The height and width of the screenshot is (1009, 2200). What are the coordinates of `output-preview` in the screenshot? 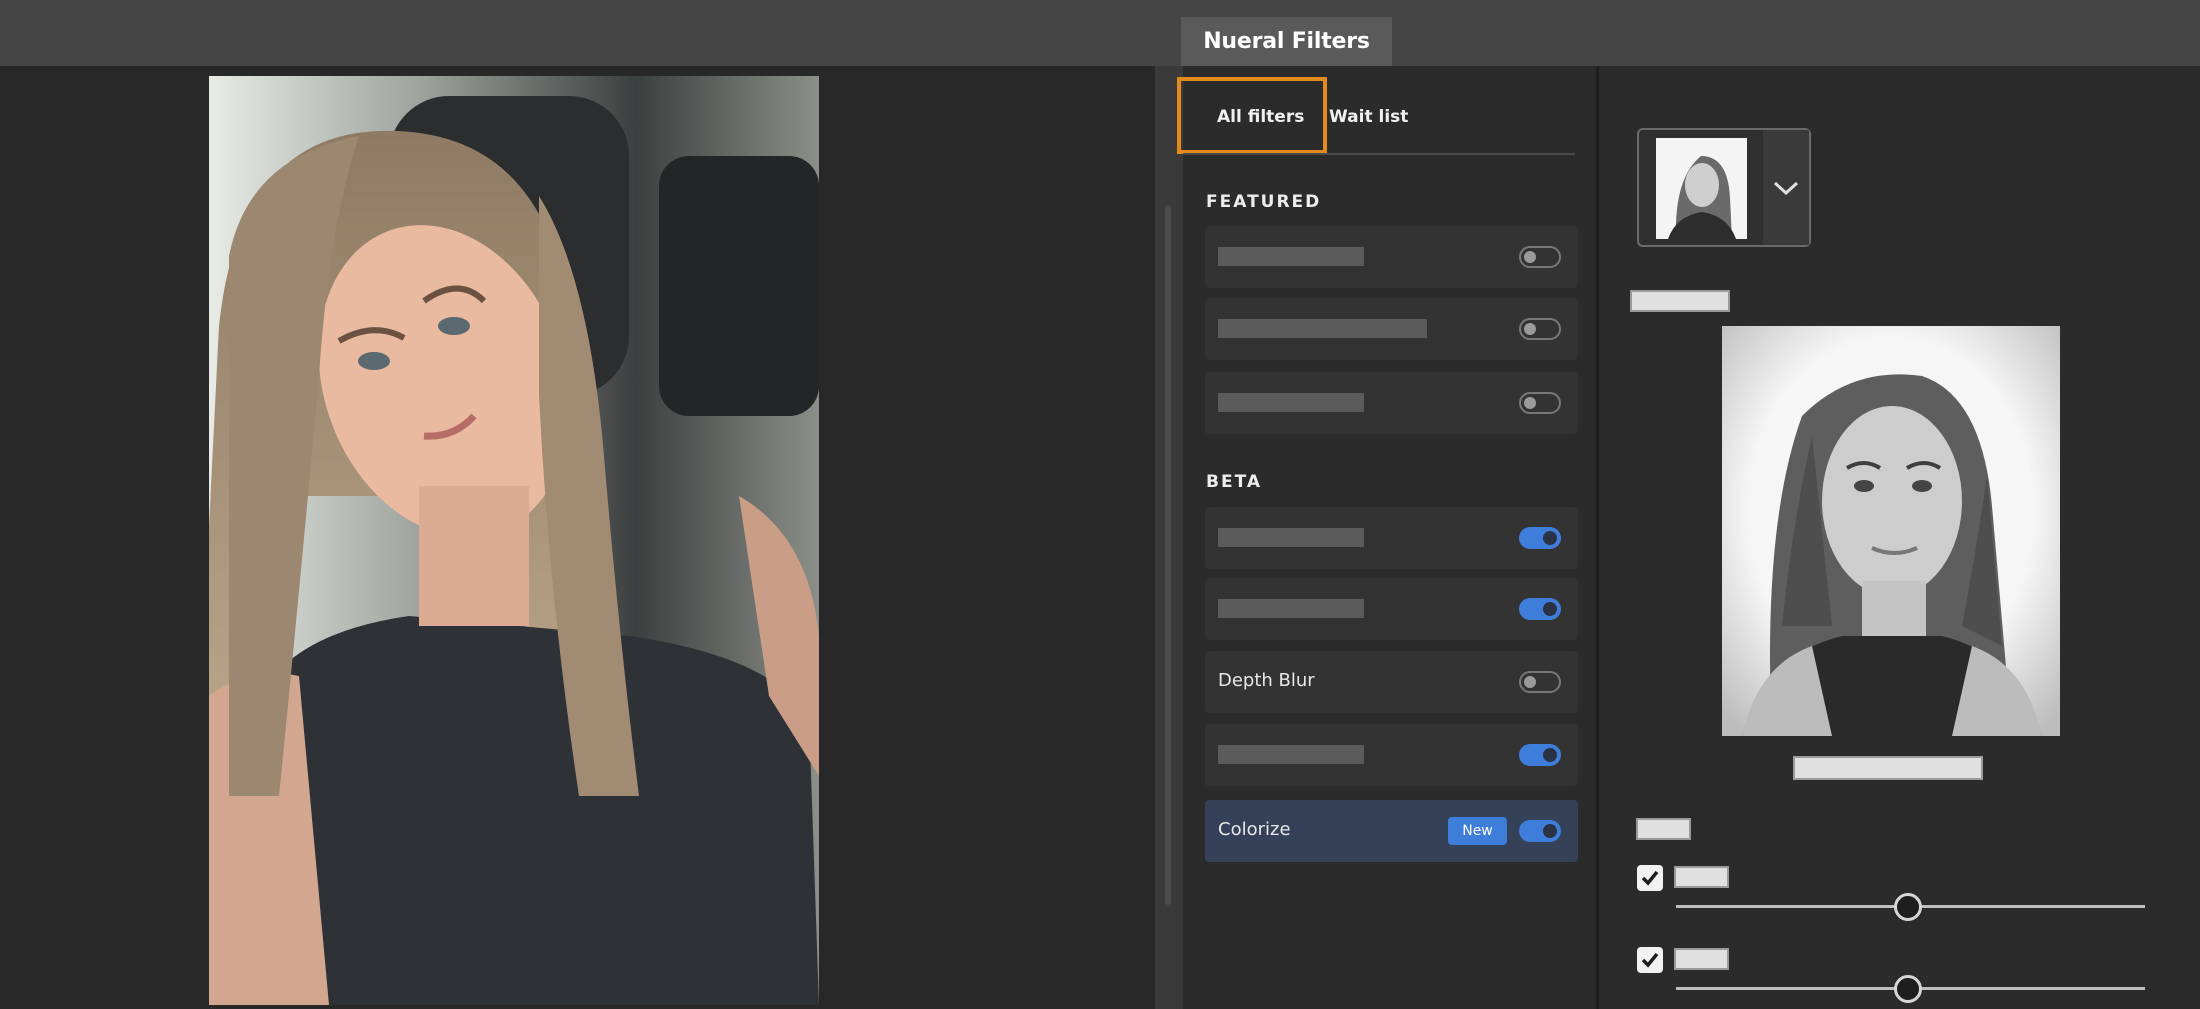 It's located at (1891, 531).